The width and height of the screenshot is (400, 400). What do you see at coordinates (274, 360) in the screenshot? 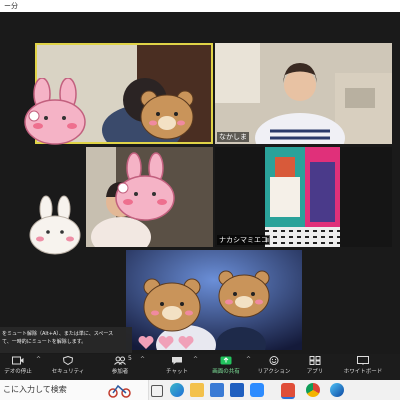
I see `reaction-icon` at bounding box center [274, 360].